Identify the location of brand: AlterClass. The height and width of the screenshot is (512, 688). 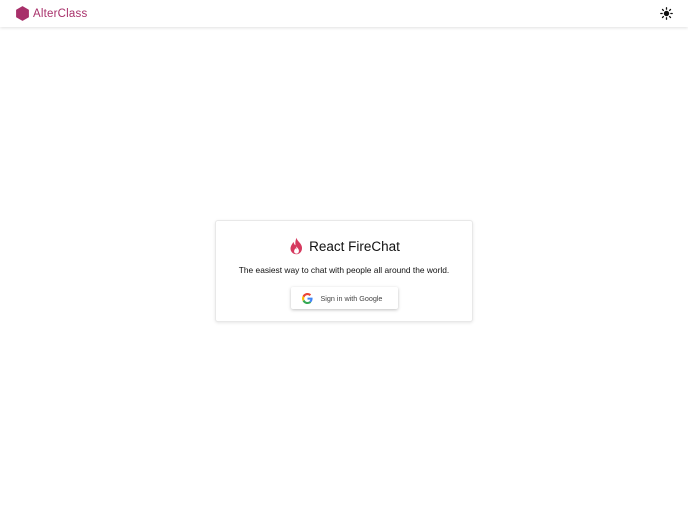
(51, 13).